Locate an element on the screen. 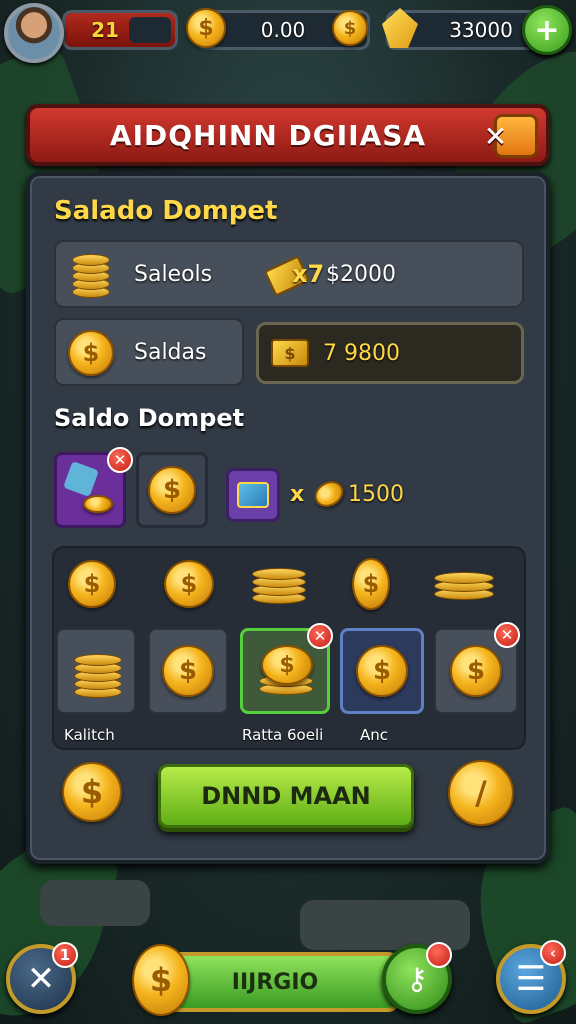  gold-bar-icon is located at coordinates (253, 495).